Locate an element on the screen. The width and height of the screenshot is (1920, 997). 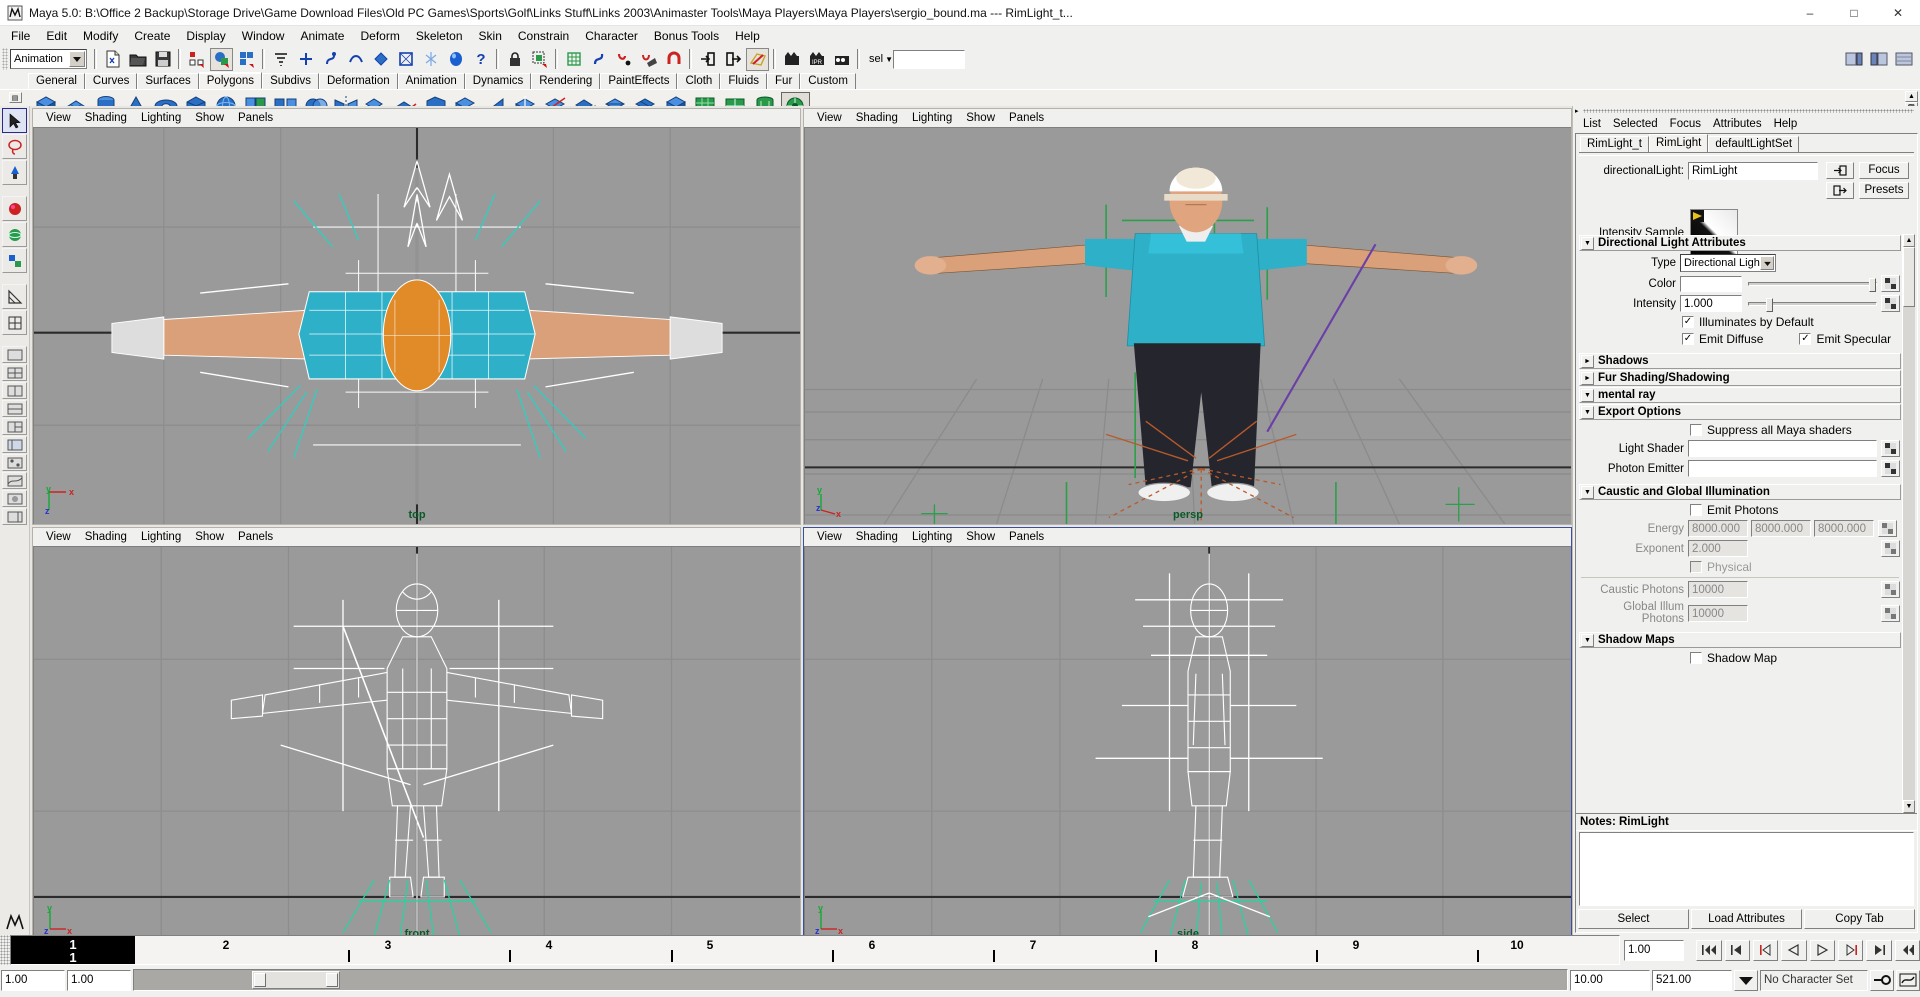
snap-to-surface-icon is located at coordinates (380, 59).